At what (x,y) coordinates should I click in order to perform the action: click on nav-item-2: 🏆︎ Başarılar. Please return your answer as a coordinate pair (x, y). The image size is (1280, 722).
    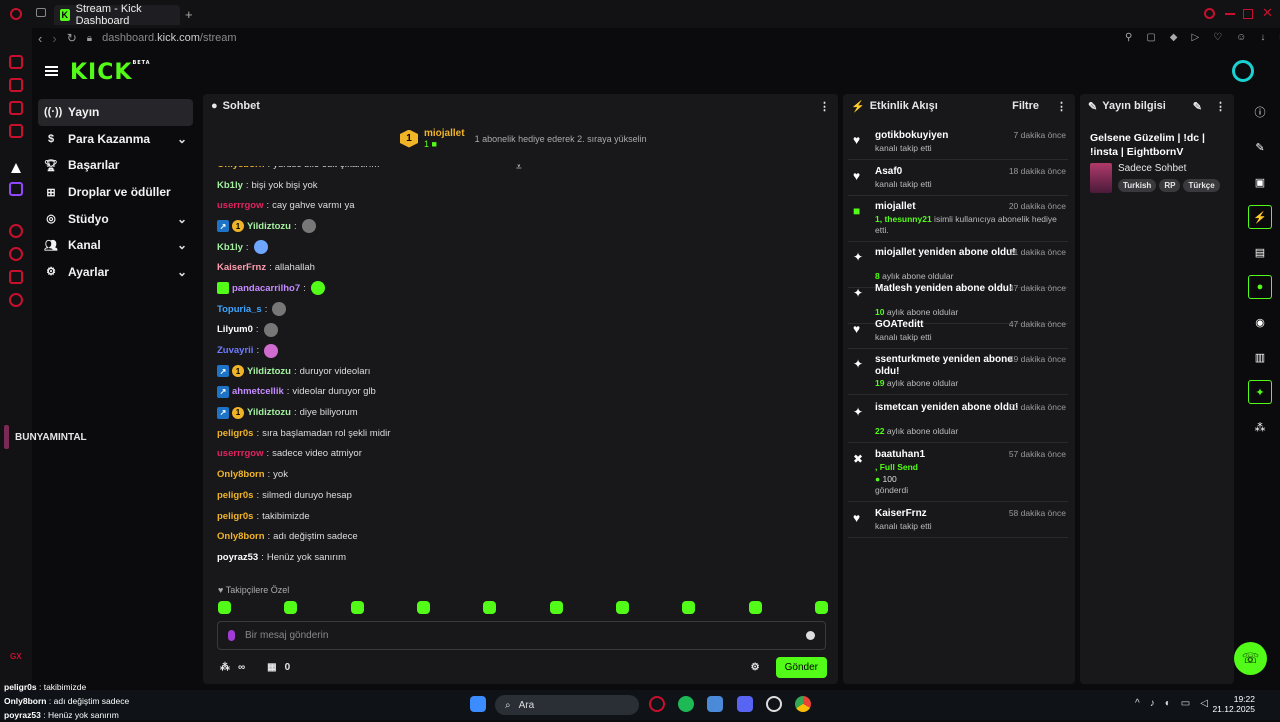
    Looking at the image, I should click on (115, 165).